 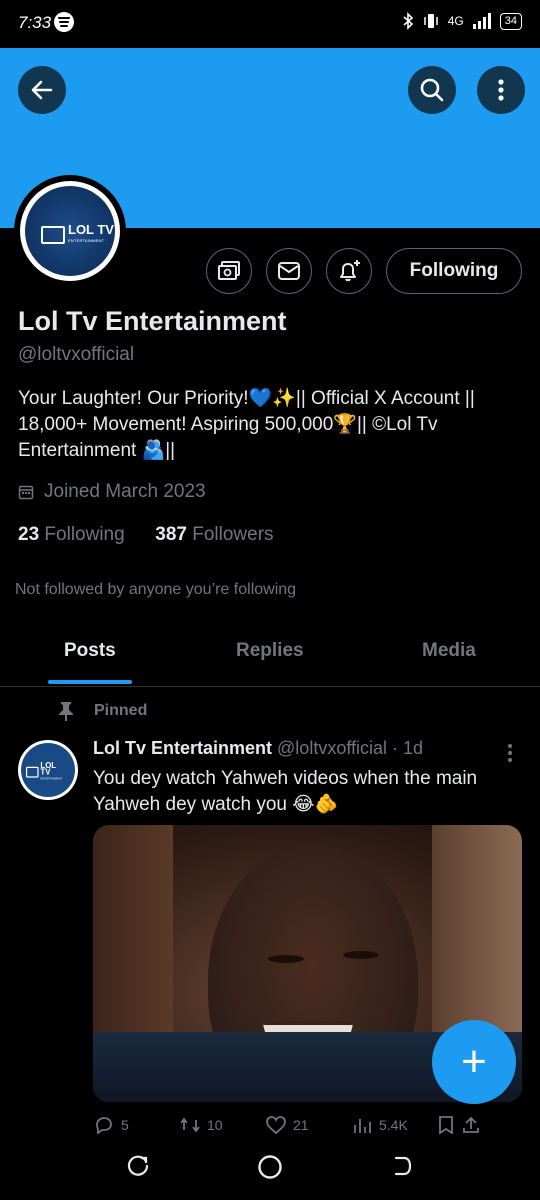 What do you see at coordinates (362, 1126) in the screenshot?
I see `views-icon` at bounding box center [362, 1126].